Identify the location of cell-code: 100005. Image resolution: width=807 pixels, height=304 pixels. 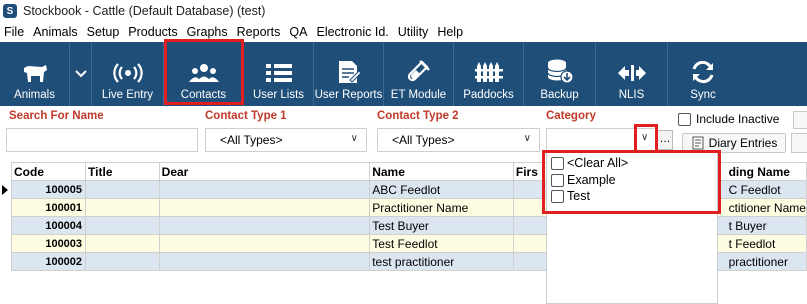
(48, 189).